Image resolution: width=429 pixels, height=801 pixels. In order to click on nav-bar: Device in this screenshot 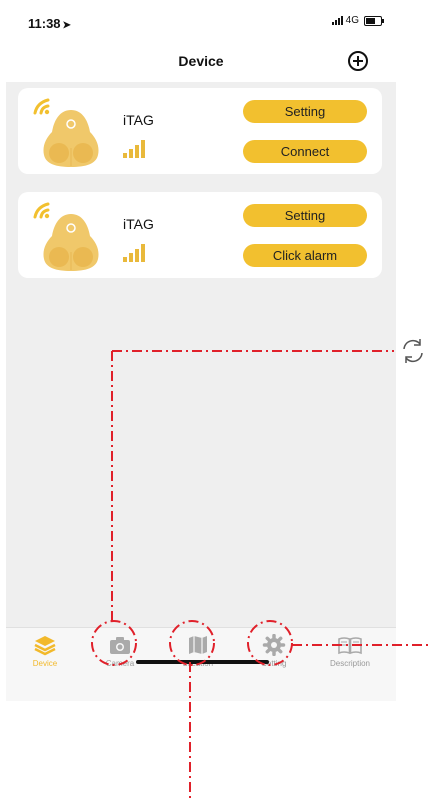, I will do `click(201, 61)`.